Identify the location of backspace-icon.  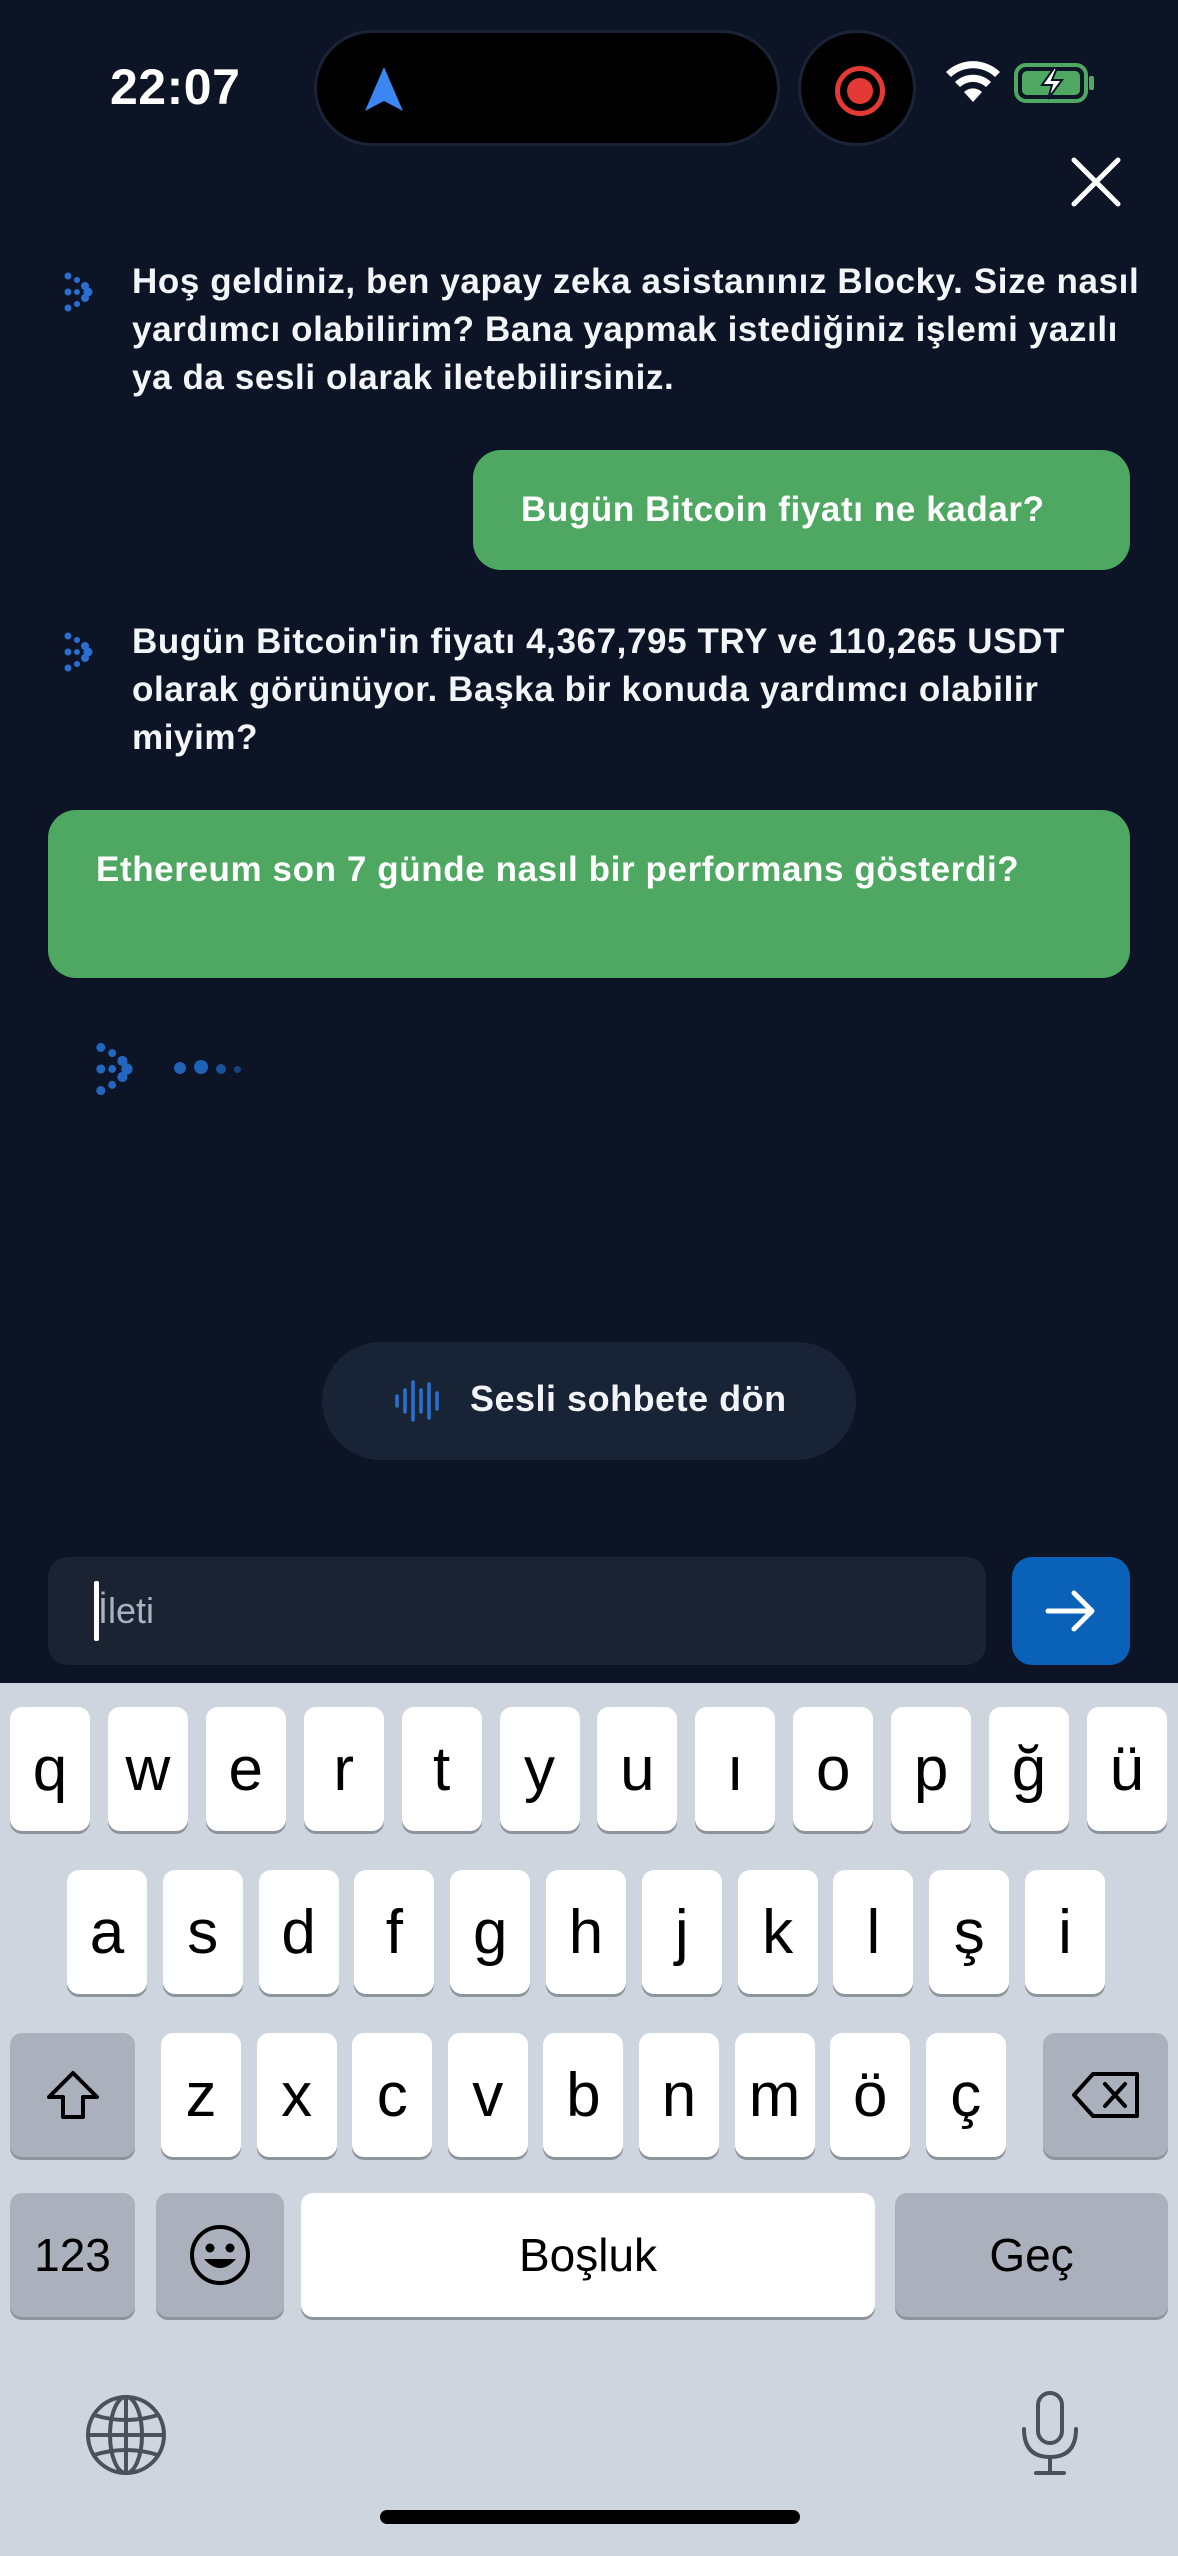
(1105, 2095).